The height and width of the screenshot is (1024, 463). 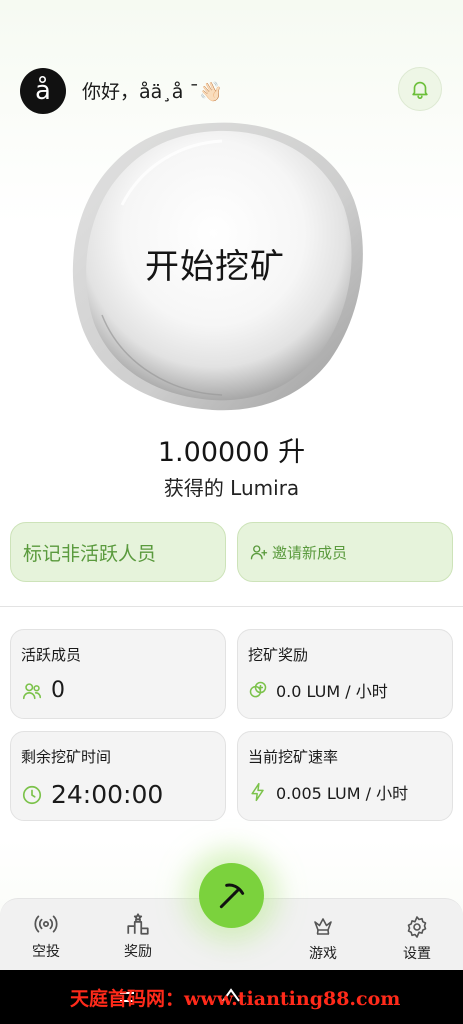 I want to click on mining-rate-value: 0.005 LUM / 小时, so click(x=342, y=793).